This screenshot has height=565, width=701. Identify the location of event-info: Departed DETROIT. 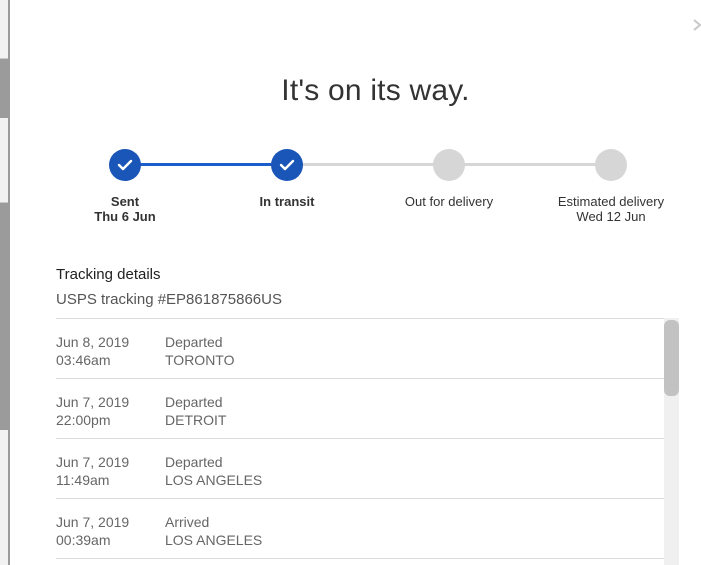
(195, 411).